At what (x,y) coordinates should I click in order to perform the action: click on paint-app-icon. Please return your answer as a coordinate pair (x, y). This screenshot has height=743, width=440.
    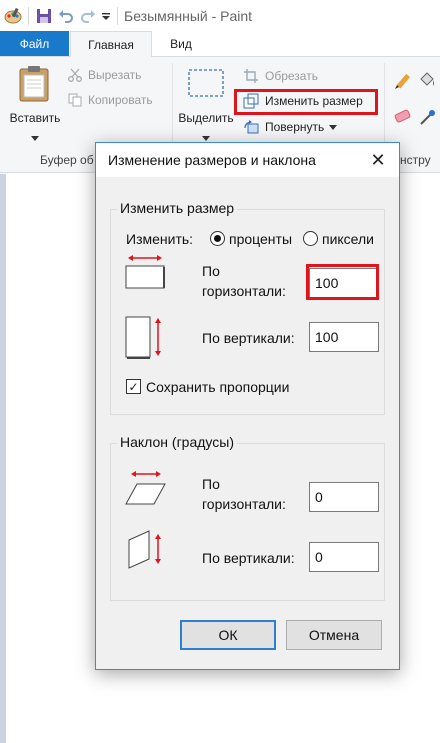
    Looking at the image, I should click on (13, 16).